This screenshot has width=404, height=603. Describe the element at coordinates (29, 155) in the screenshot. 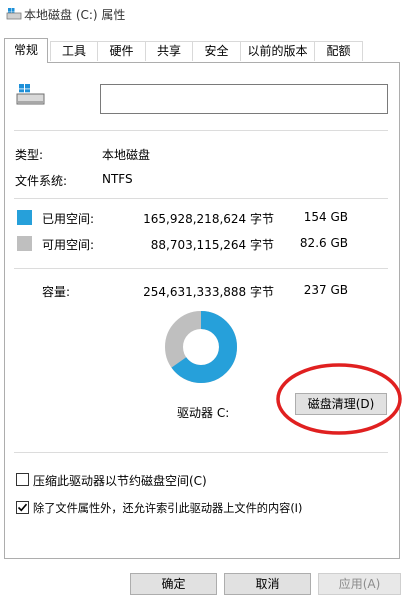

I see `type-label: 类型:` at that location.